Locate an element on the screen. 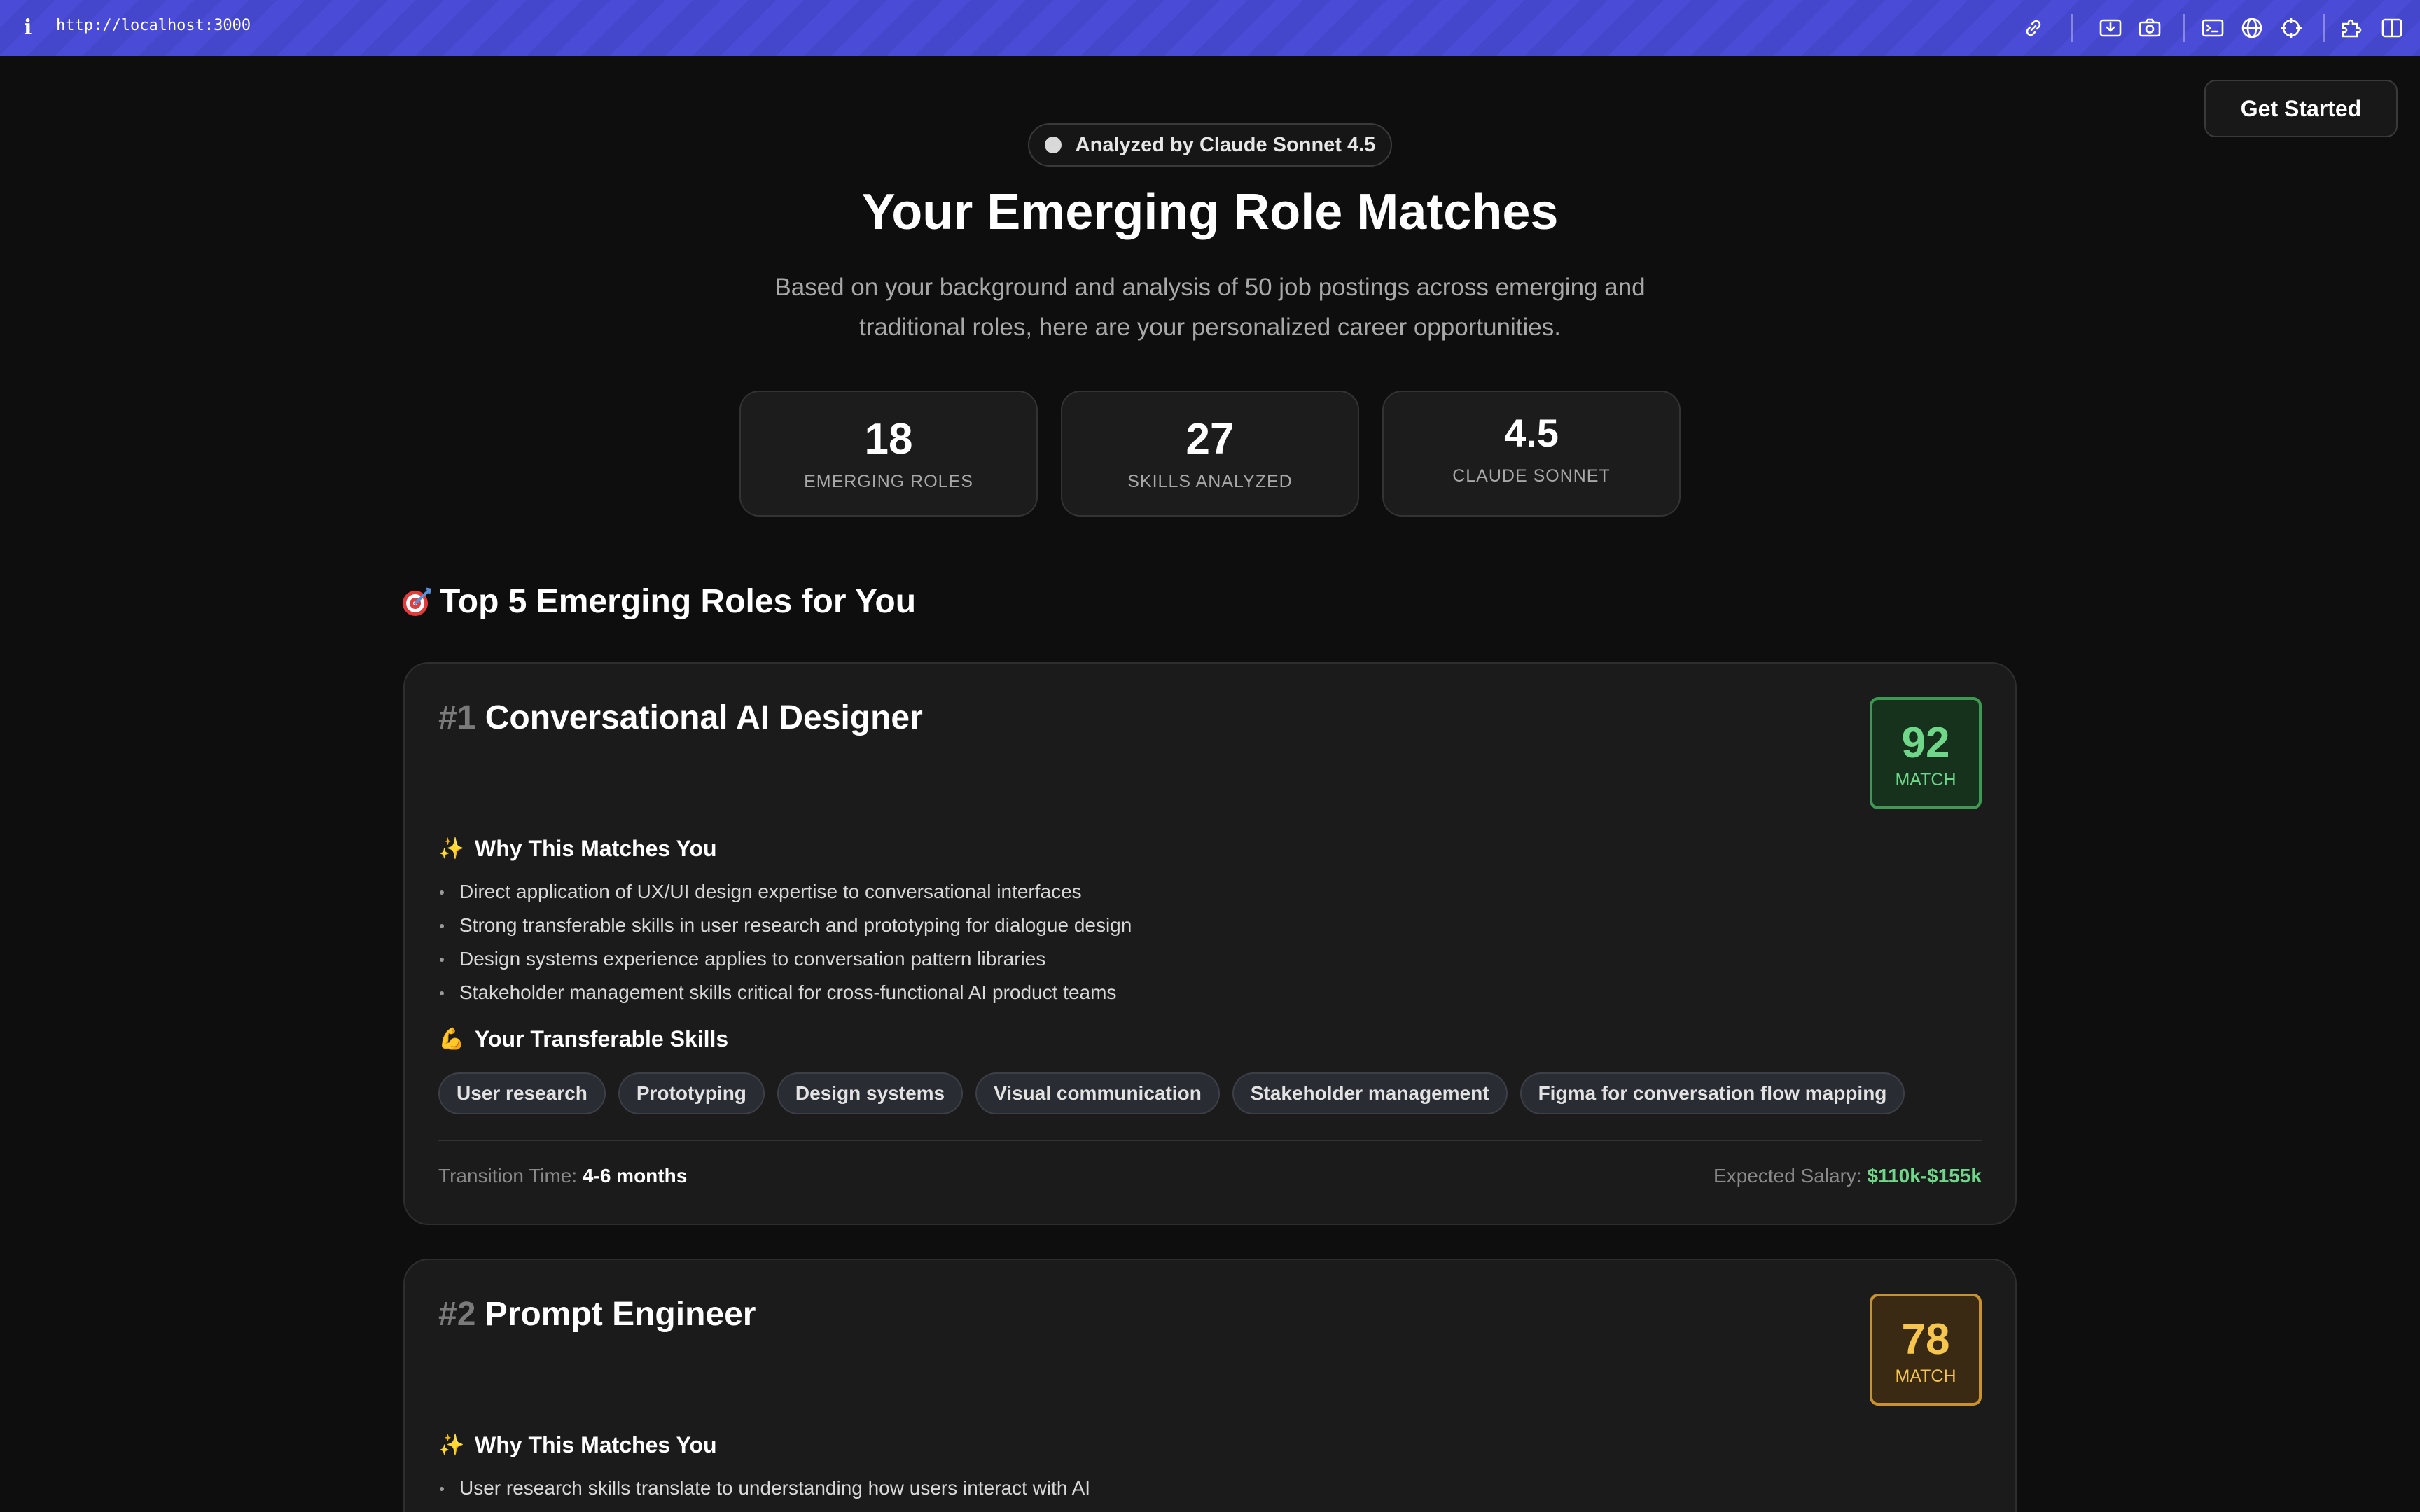 This screenshot has width=2420, height=1512. info-icon: i is located at coordinates (31, 28).